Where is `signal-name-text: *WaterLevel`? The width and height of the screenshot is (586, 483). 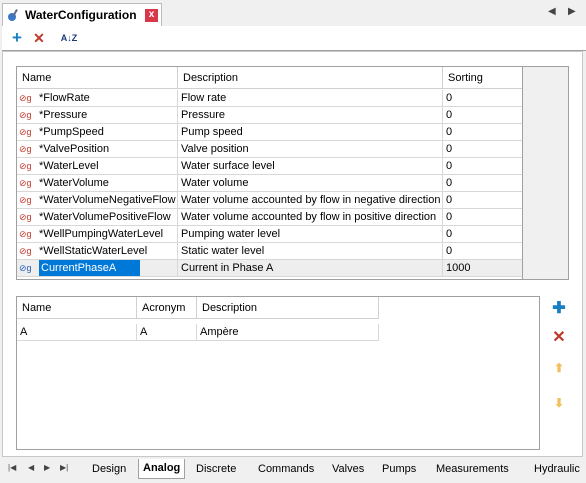
signal-name-text: *WaterLevel is located at coordinates (69, 166).